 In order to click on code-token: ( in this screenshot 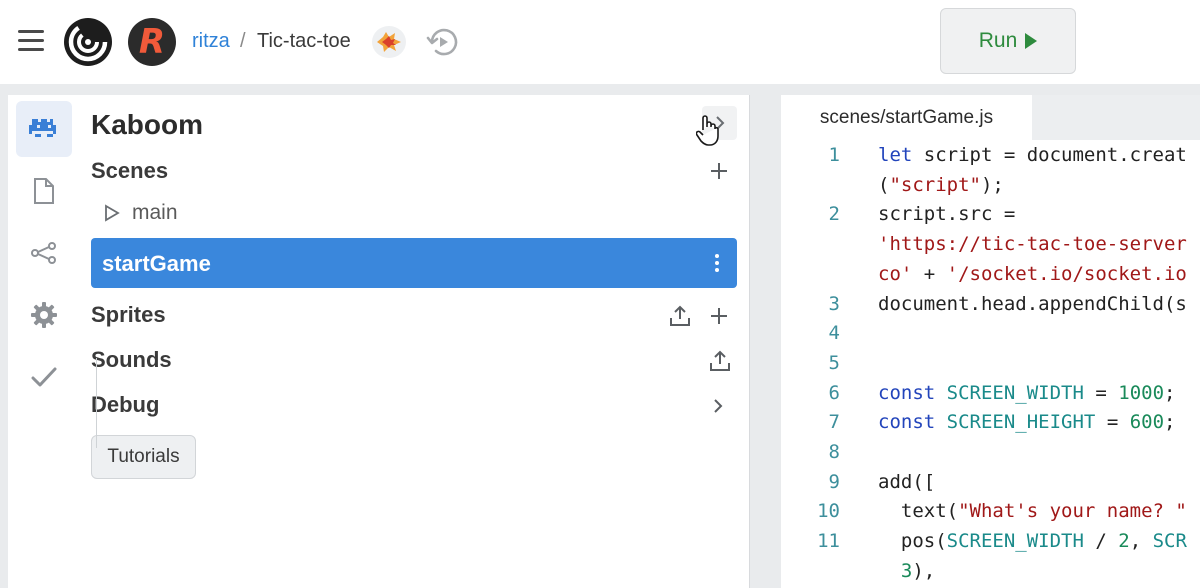, I will do `click(884, 184)`.